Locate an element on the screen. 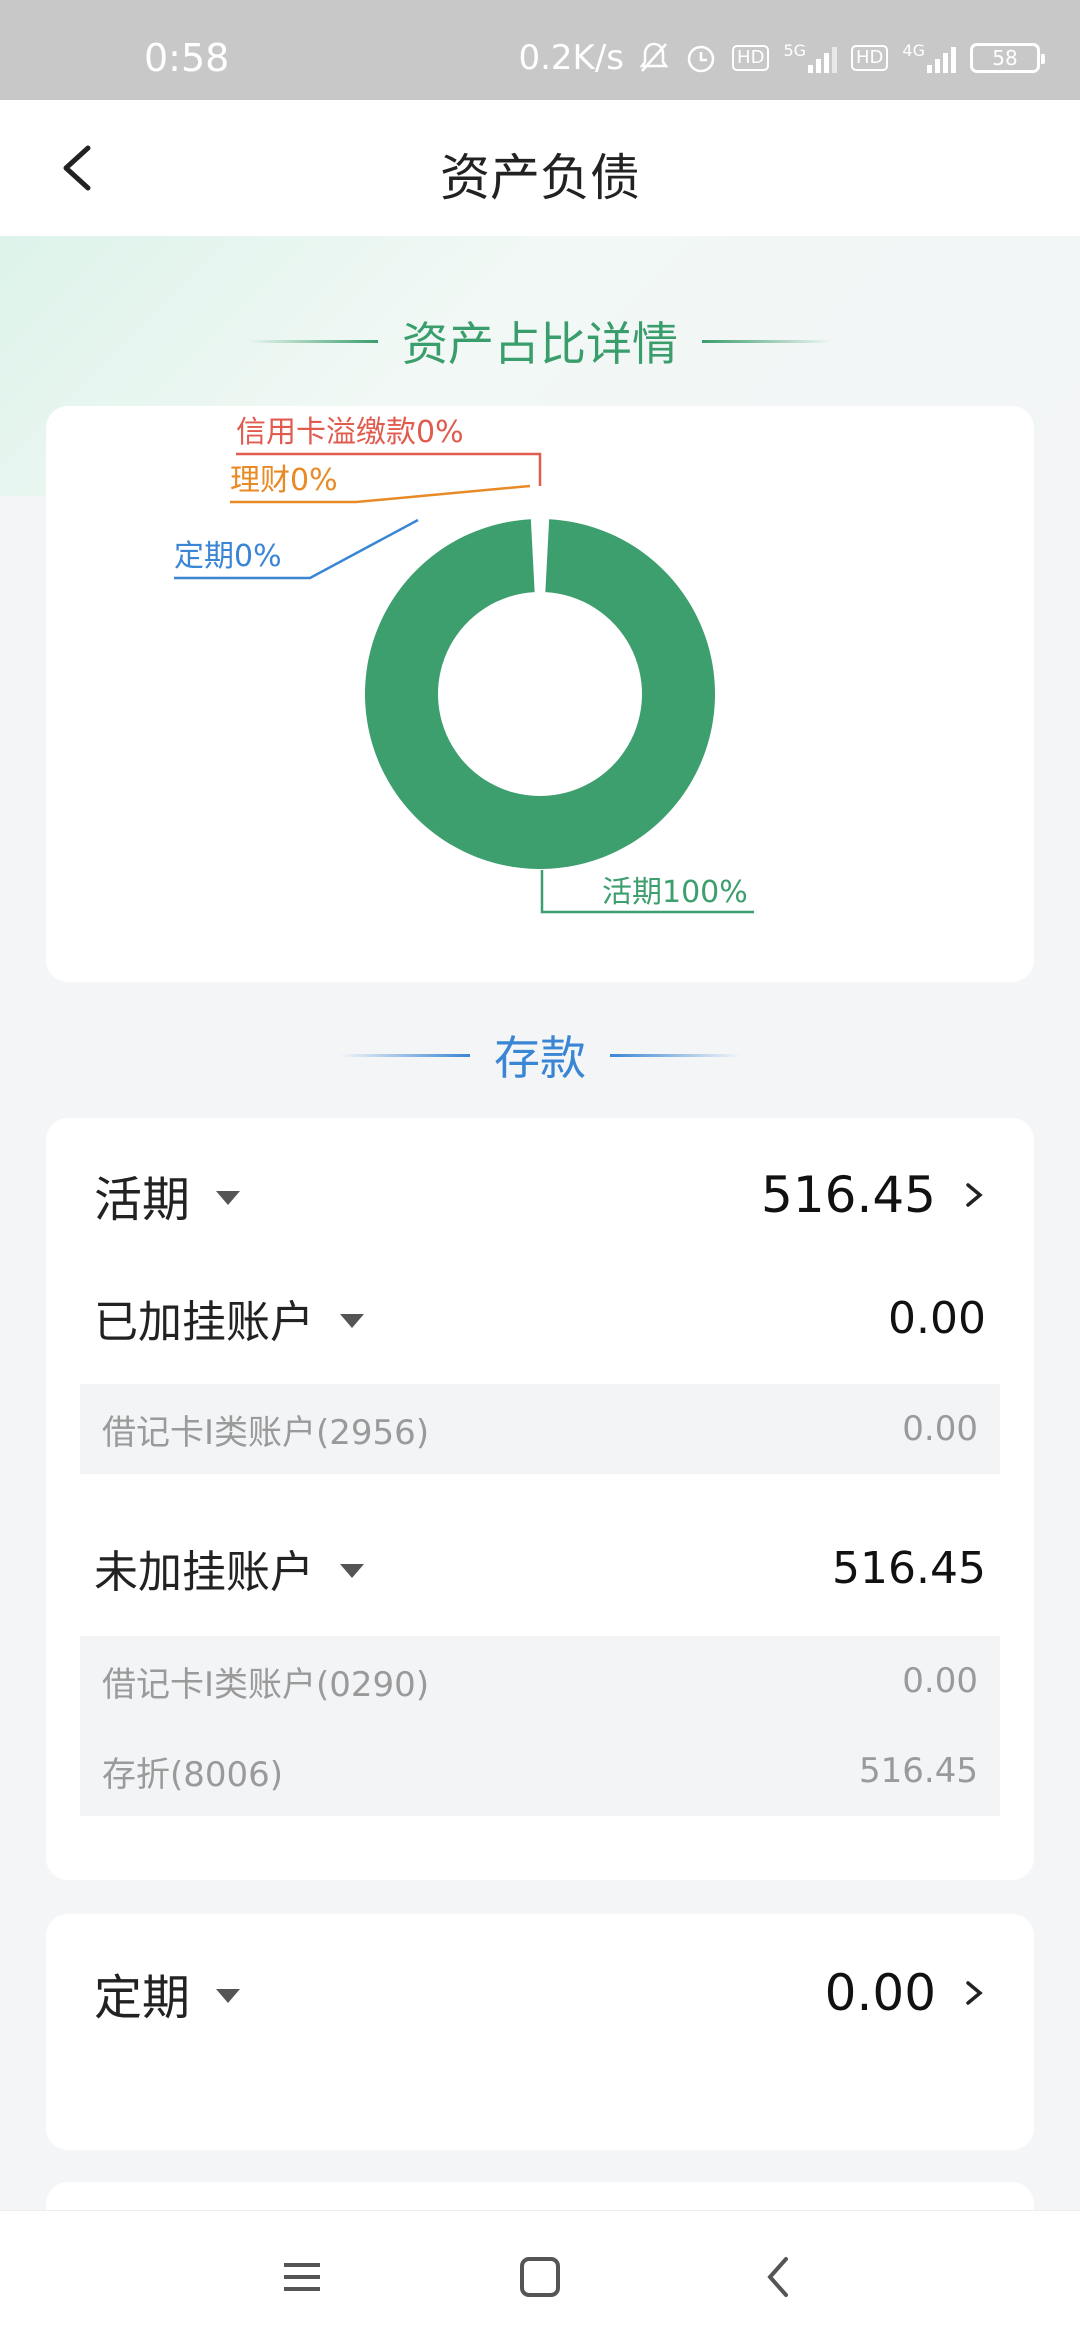 The height and width of the screenshot is (2340, 1080). home-icon is located at coordinates (540, 2277).